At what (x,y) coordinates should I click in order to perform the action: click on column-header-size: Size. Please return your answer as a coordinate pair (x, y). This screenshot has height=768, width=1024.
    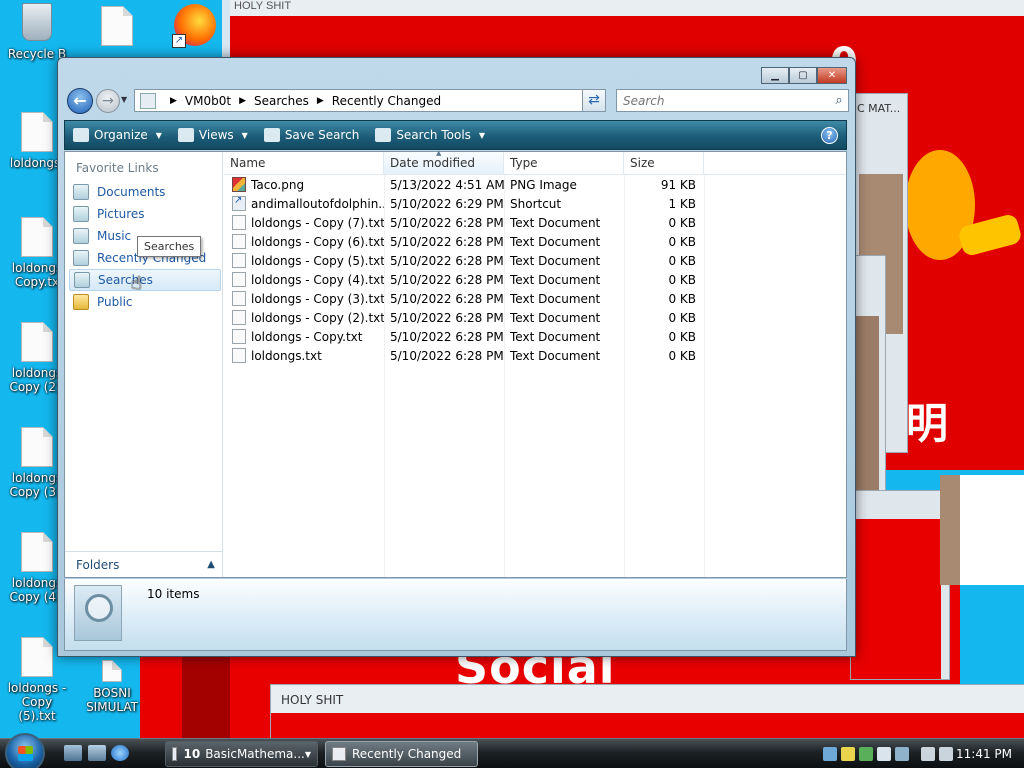
    Looking at the image, I should click on (664, 163).